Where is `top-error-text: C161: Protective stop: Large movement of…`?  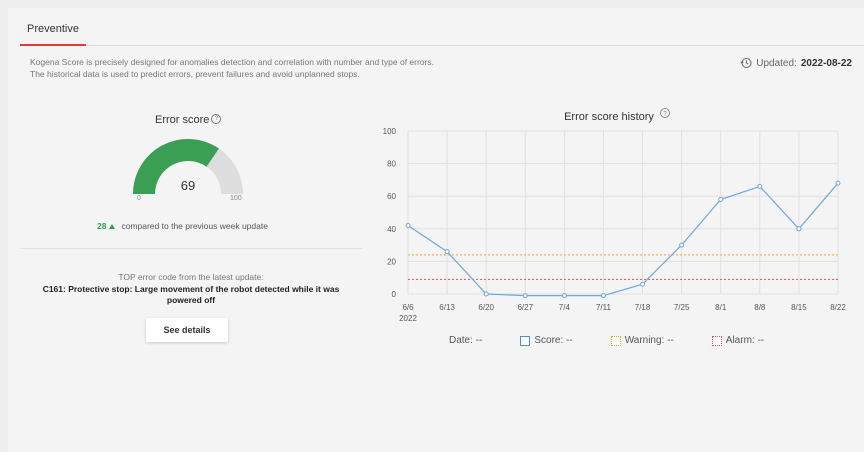 top-error-text: C161: Protective stop: Large movement of… is located at coordinates (191, 294).